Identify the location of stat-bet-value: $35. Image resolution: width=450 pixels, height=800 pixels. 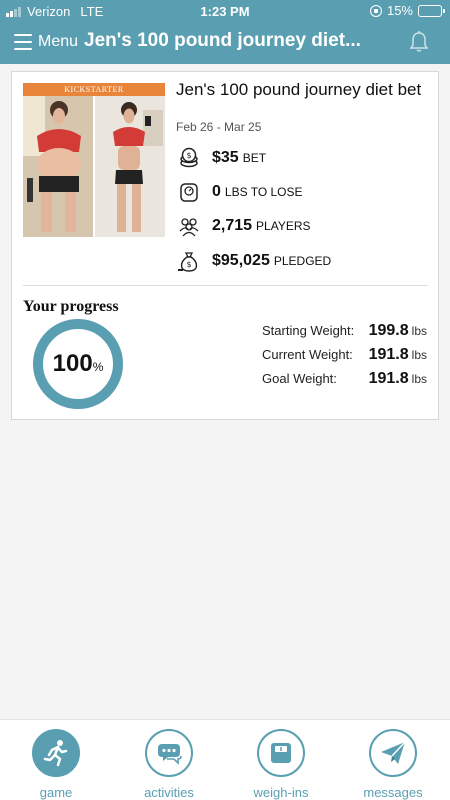
(225, 157).